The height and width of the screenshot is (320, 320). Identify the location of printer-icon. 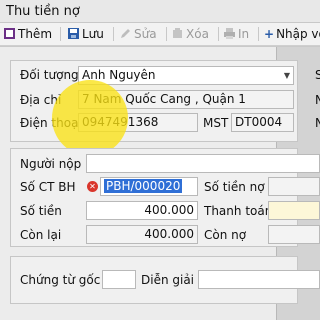
(229, 33).